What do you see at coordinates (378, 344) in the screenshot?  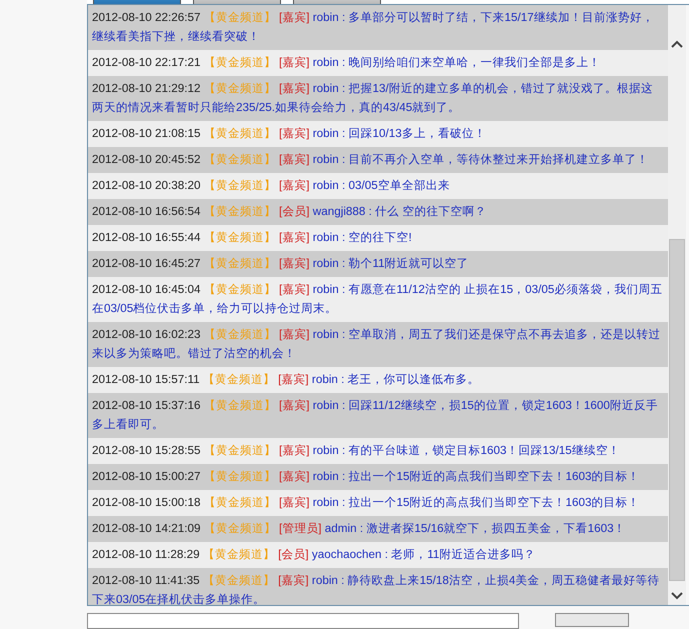 I see `chat-message: 2012-08-10 16:02:23 【黄金频道】 [嘉宾] robin : 空单取消，周五了我们还是保守点不再去追多，还是以转过来以多为策略吧。错过了沽空的机会！` at bounding box center [378, 344].